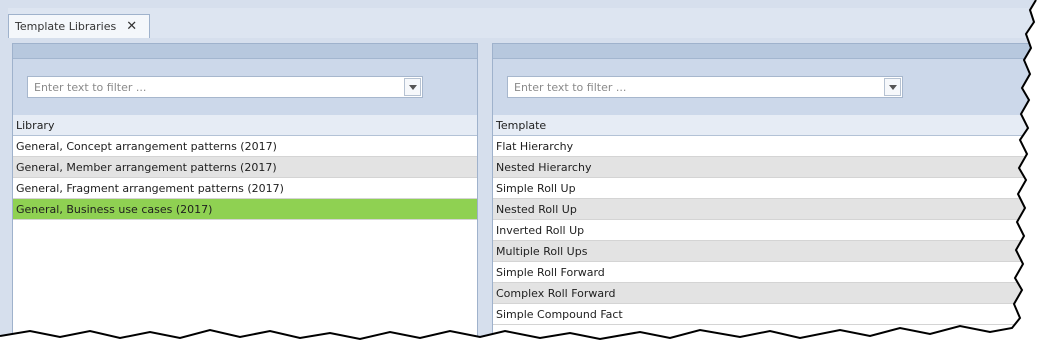 The image size is (1043, 348). I want to click on library-filter-combo, so click(225, 87).